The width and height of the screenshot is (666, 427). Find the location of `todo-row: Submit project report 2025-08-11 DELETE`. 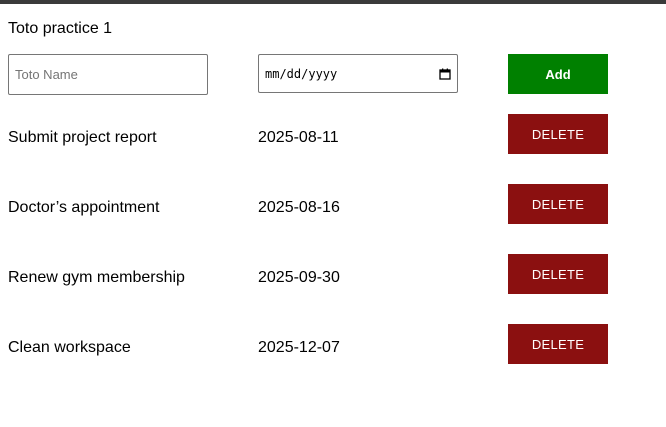

todo-row: Submit project report 2025-08-11 DELETE is located at coordinates (333, 134).